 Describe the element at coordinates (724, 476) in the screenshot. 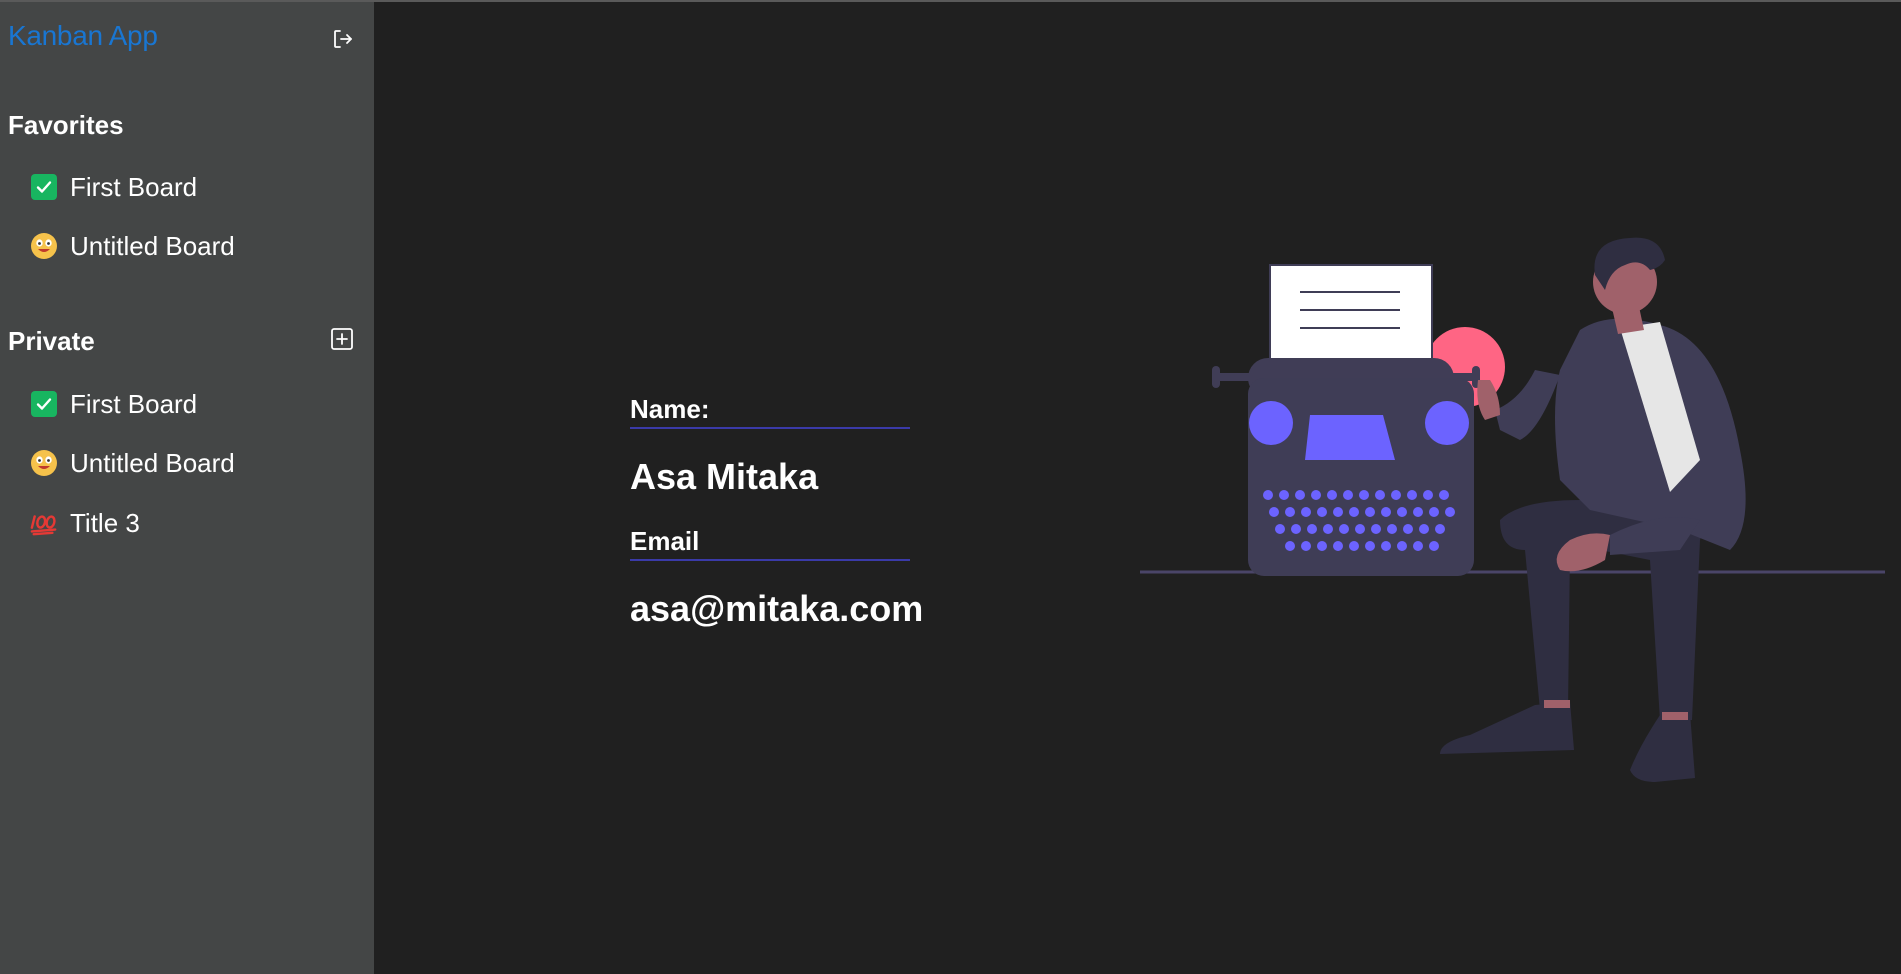

I see `name-value: Asa Mitaka` at that location.